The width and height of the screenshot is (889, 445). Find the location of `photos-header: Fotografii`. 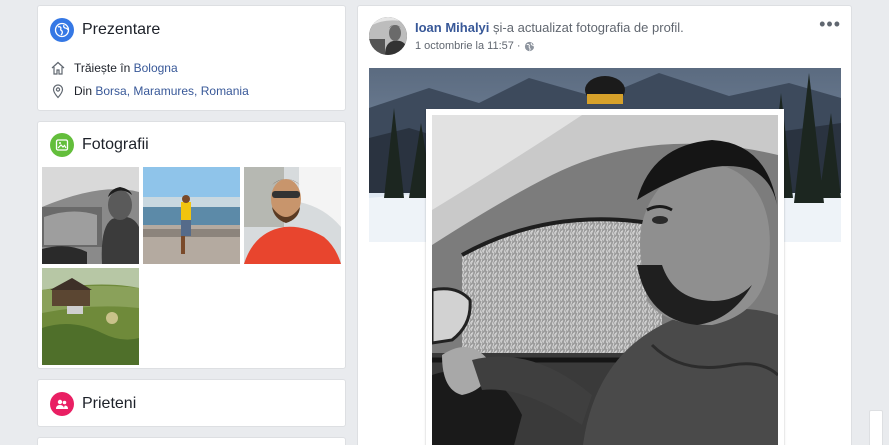

photos-header: Fotografii is located at coordinates (99, 145).